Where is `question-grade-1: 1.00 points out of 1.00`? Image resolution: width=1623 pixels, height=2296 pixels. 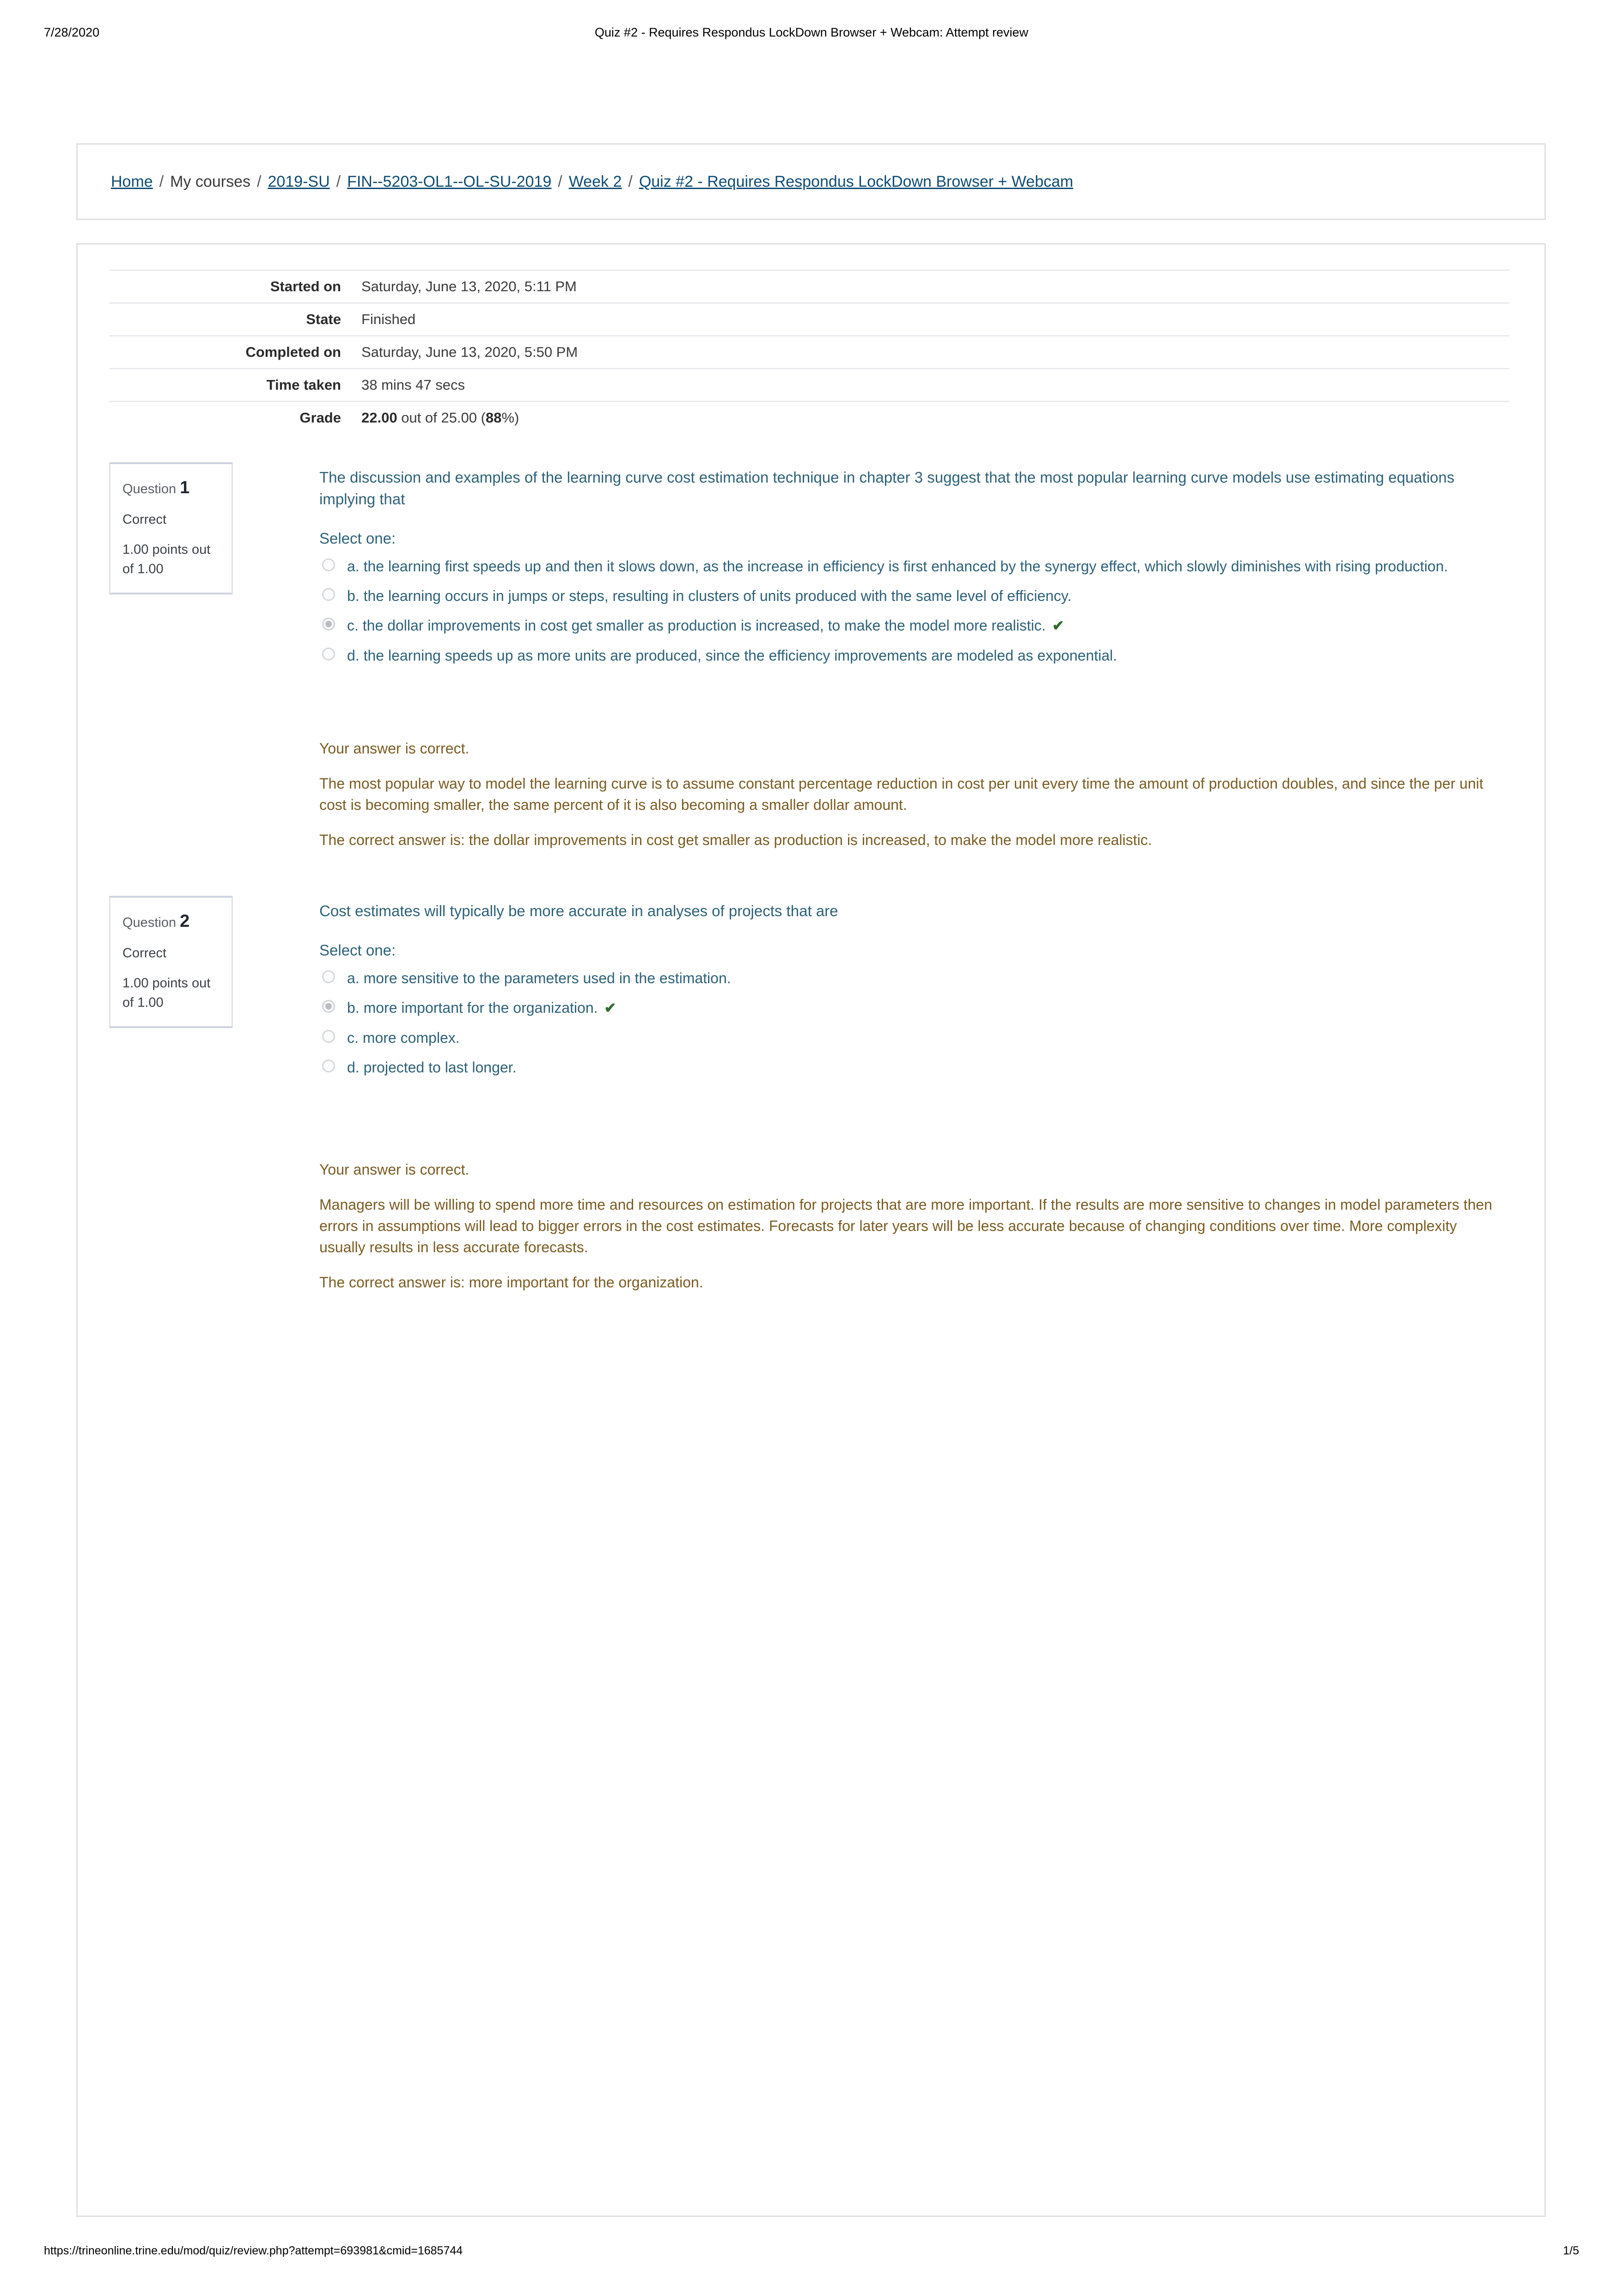 question-grade-1: 1.00 points out of 1.00 is located at coordinates (171, 559).